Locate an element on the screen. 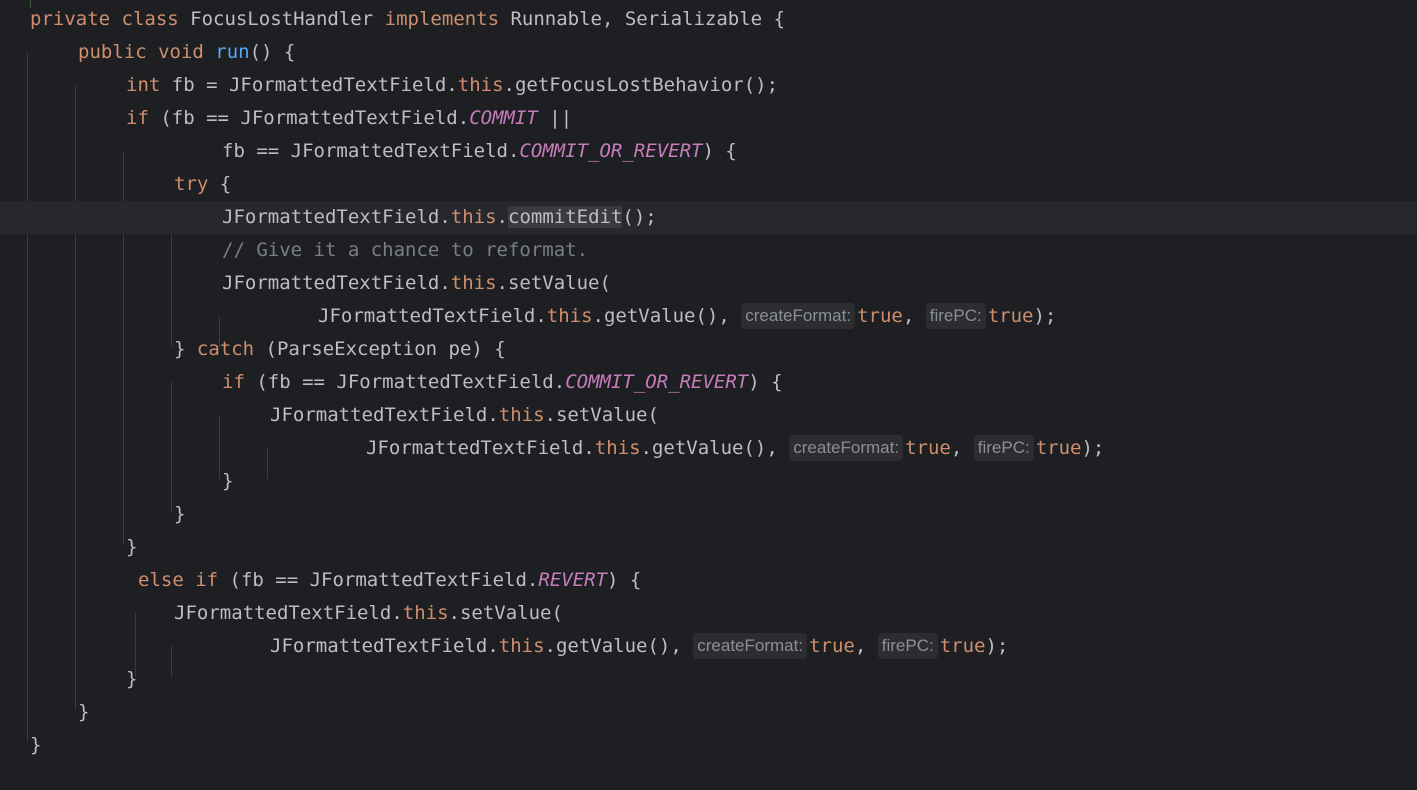 The height and width of the screenshot is (790, 1417). code-text: JFormattedTextField.this.commitEdit(); is located at coordinates (439, 217).